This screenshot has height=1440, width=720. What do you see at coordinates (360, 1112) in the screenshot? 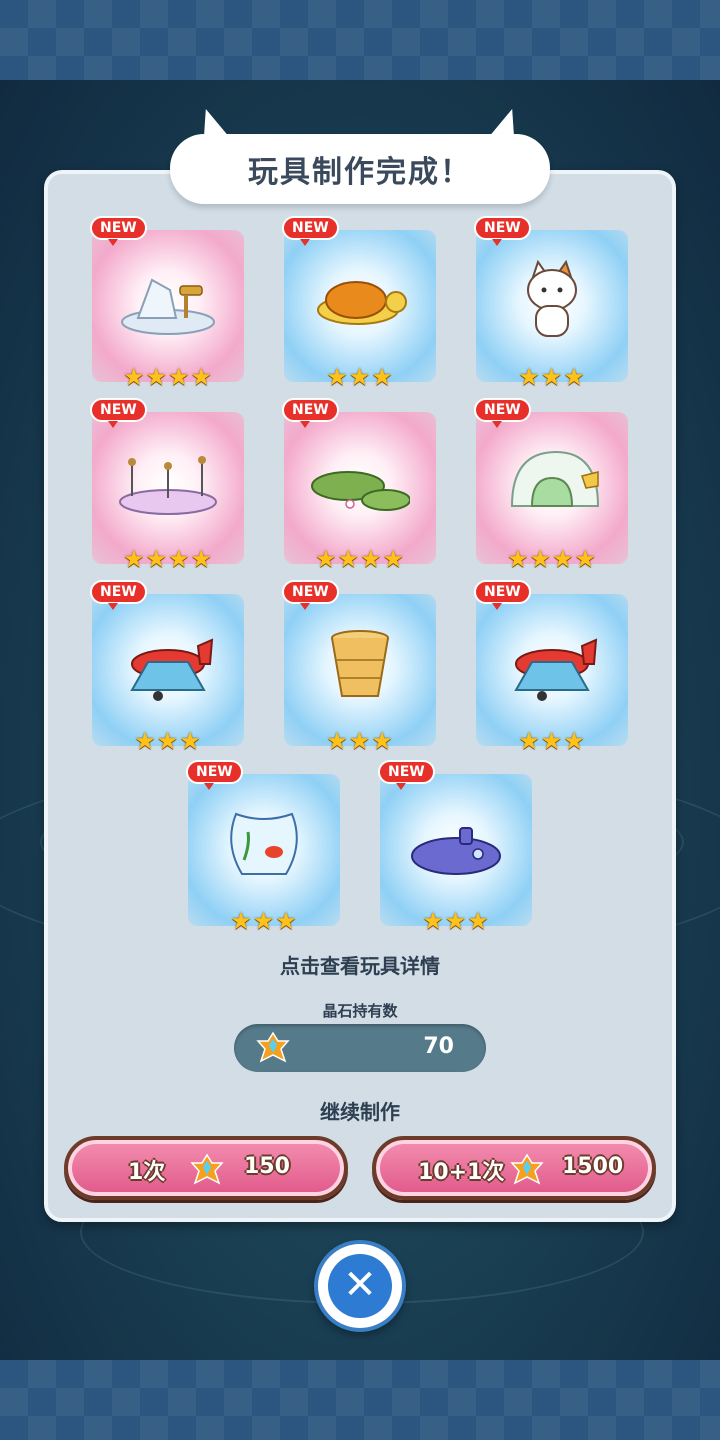
I see `continue-crafting-label: 继续制作` at bounding box center [360, 1112].